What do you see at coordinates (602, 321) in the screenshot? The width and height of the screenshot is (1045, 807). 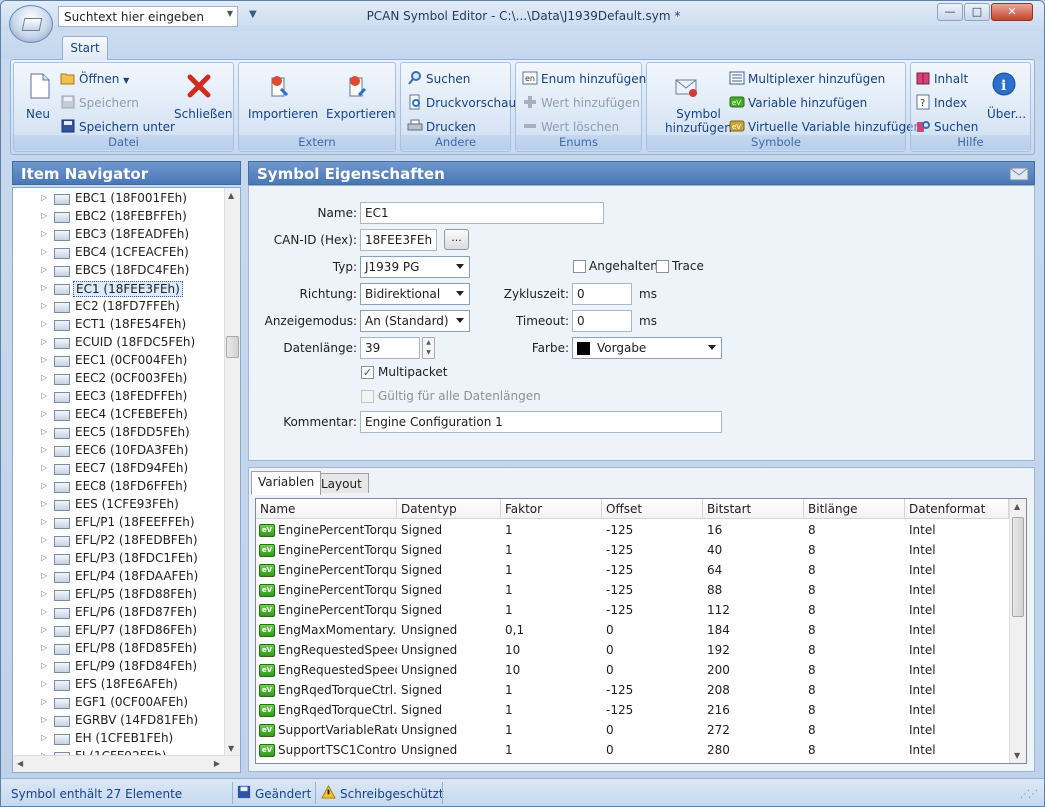 I see `timeout-input: 0` at bounding box center [602, 321].